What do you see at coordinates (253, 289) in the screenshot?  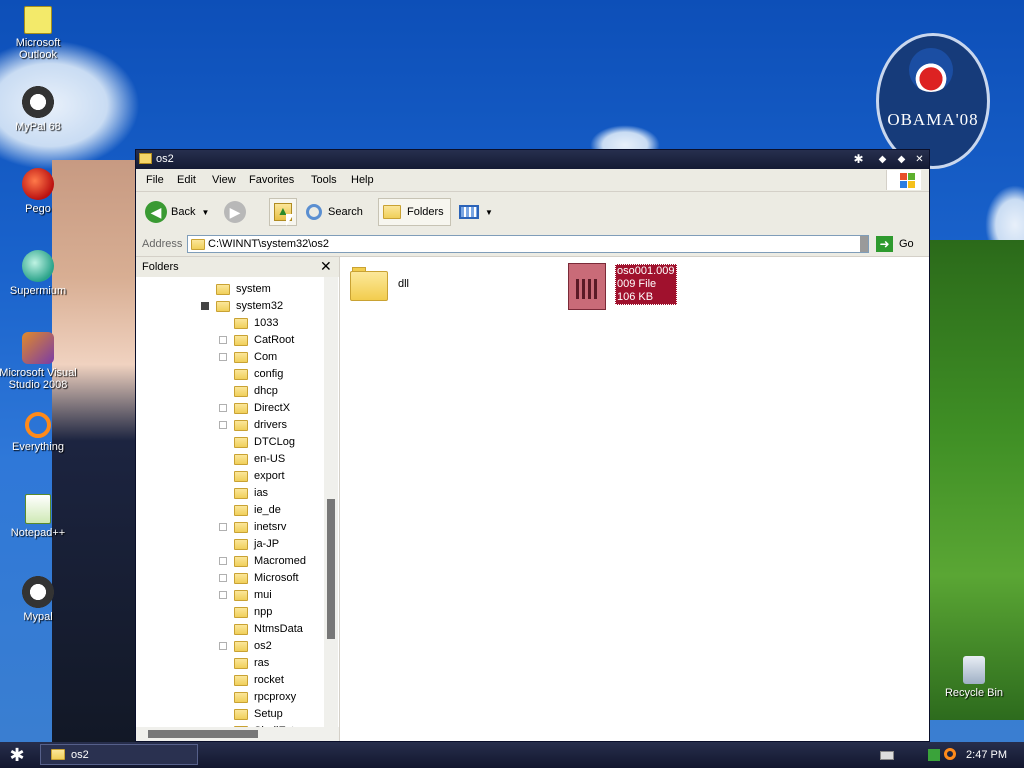 I see `tree-item-label: system` at bounding box center [253, 289].